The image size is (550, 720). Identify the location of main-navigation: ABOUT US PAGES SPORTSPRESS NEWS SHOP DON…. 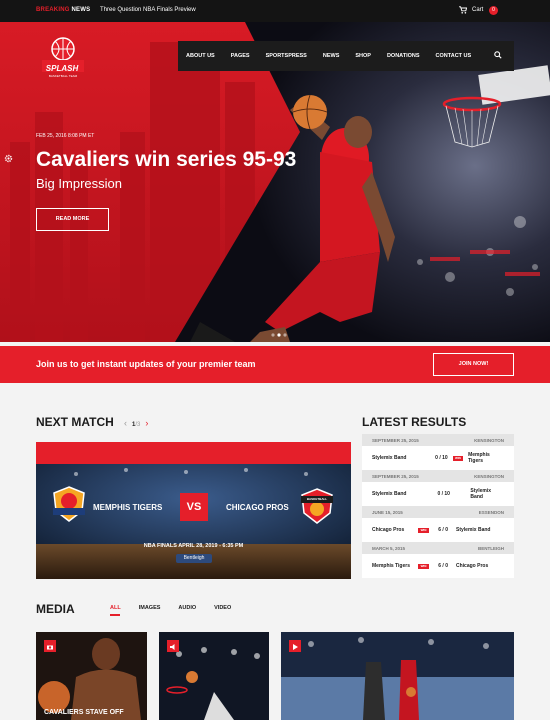
(346, 56).